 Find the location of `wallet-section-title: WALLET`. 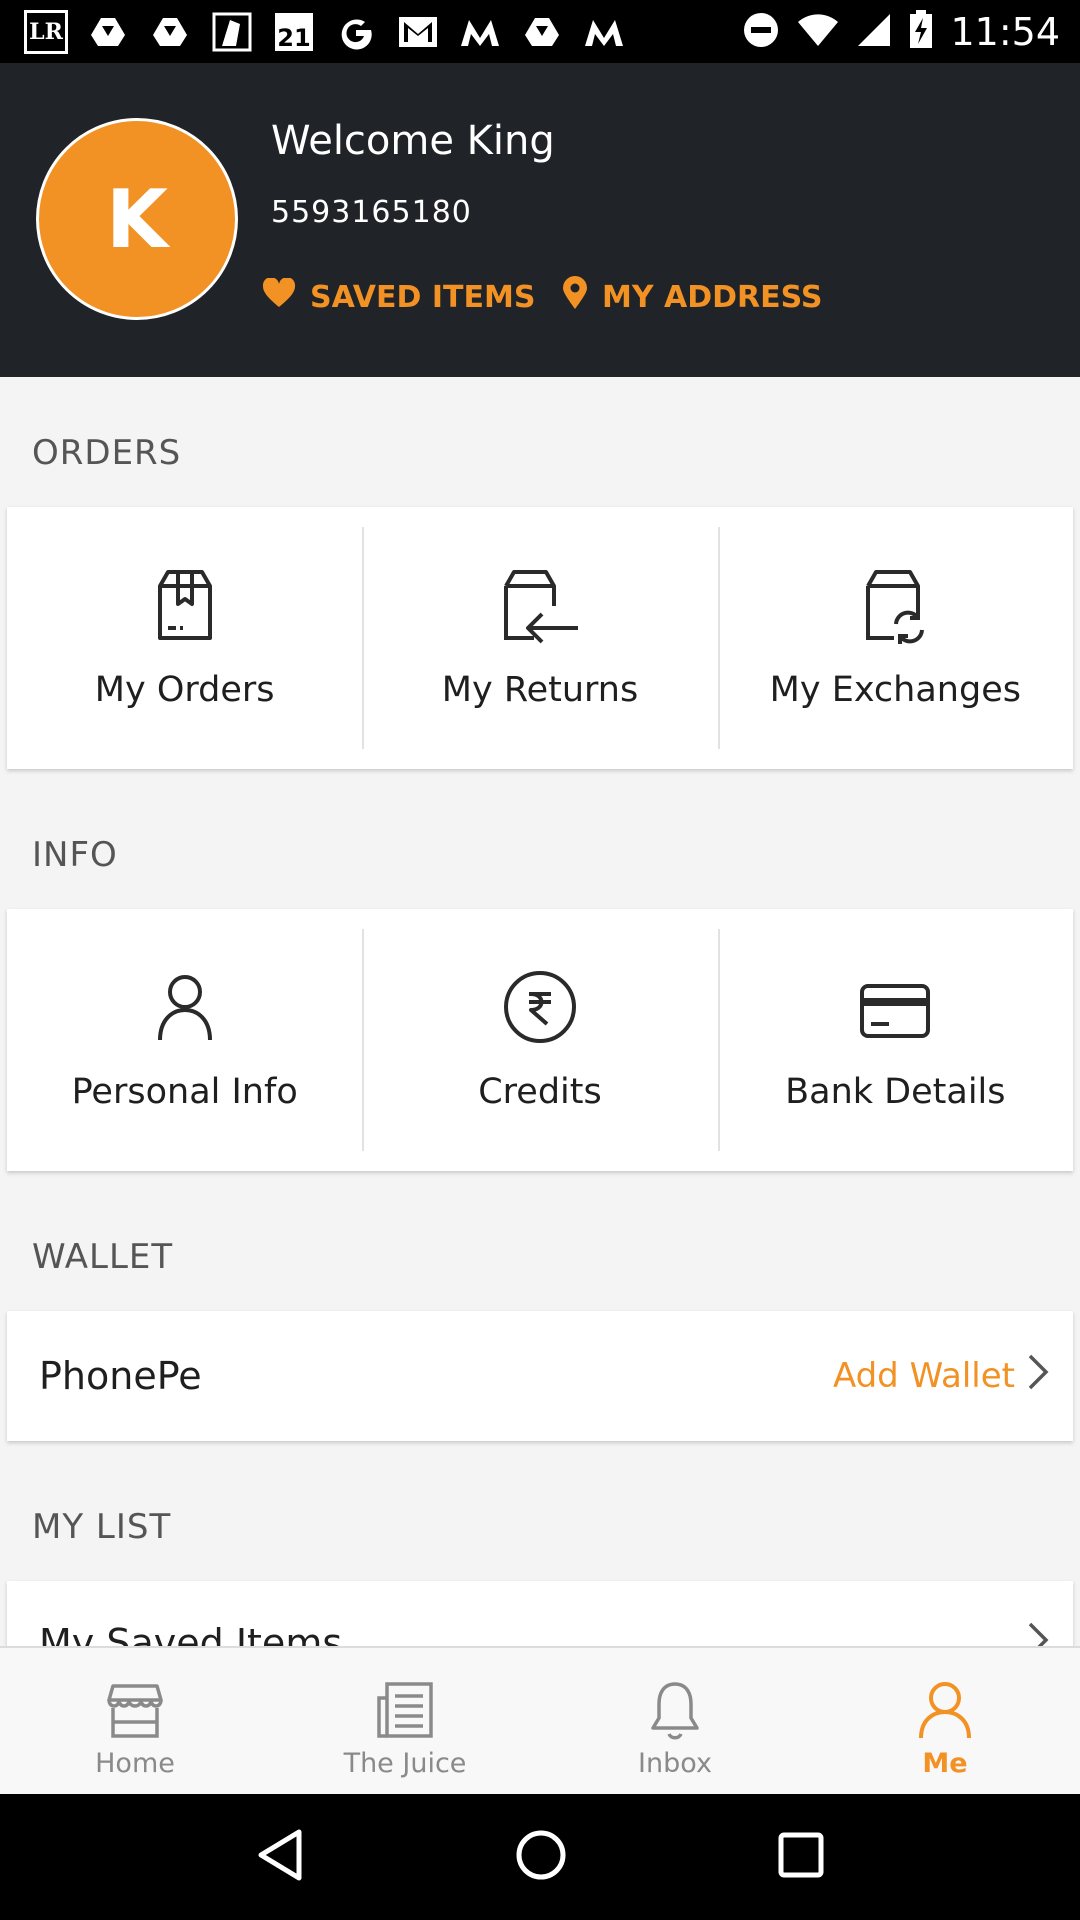

wallet-section-title: WALLET is located at coordinates (103, 1257).